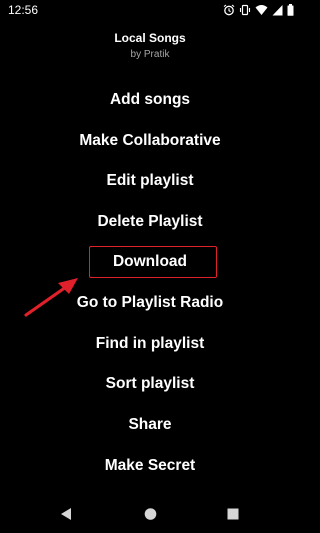 The image size is (320, 533). I want to click on battery-icon, so click(290, 10).